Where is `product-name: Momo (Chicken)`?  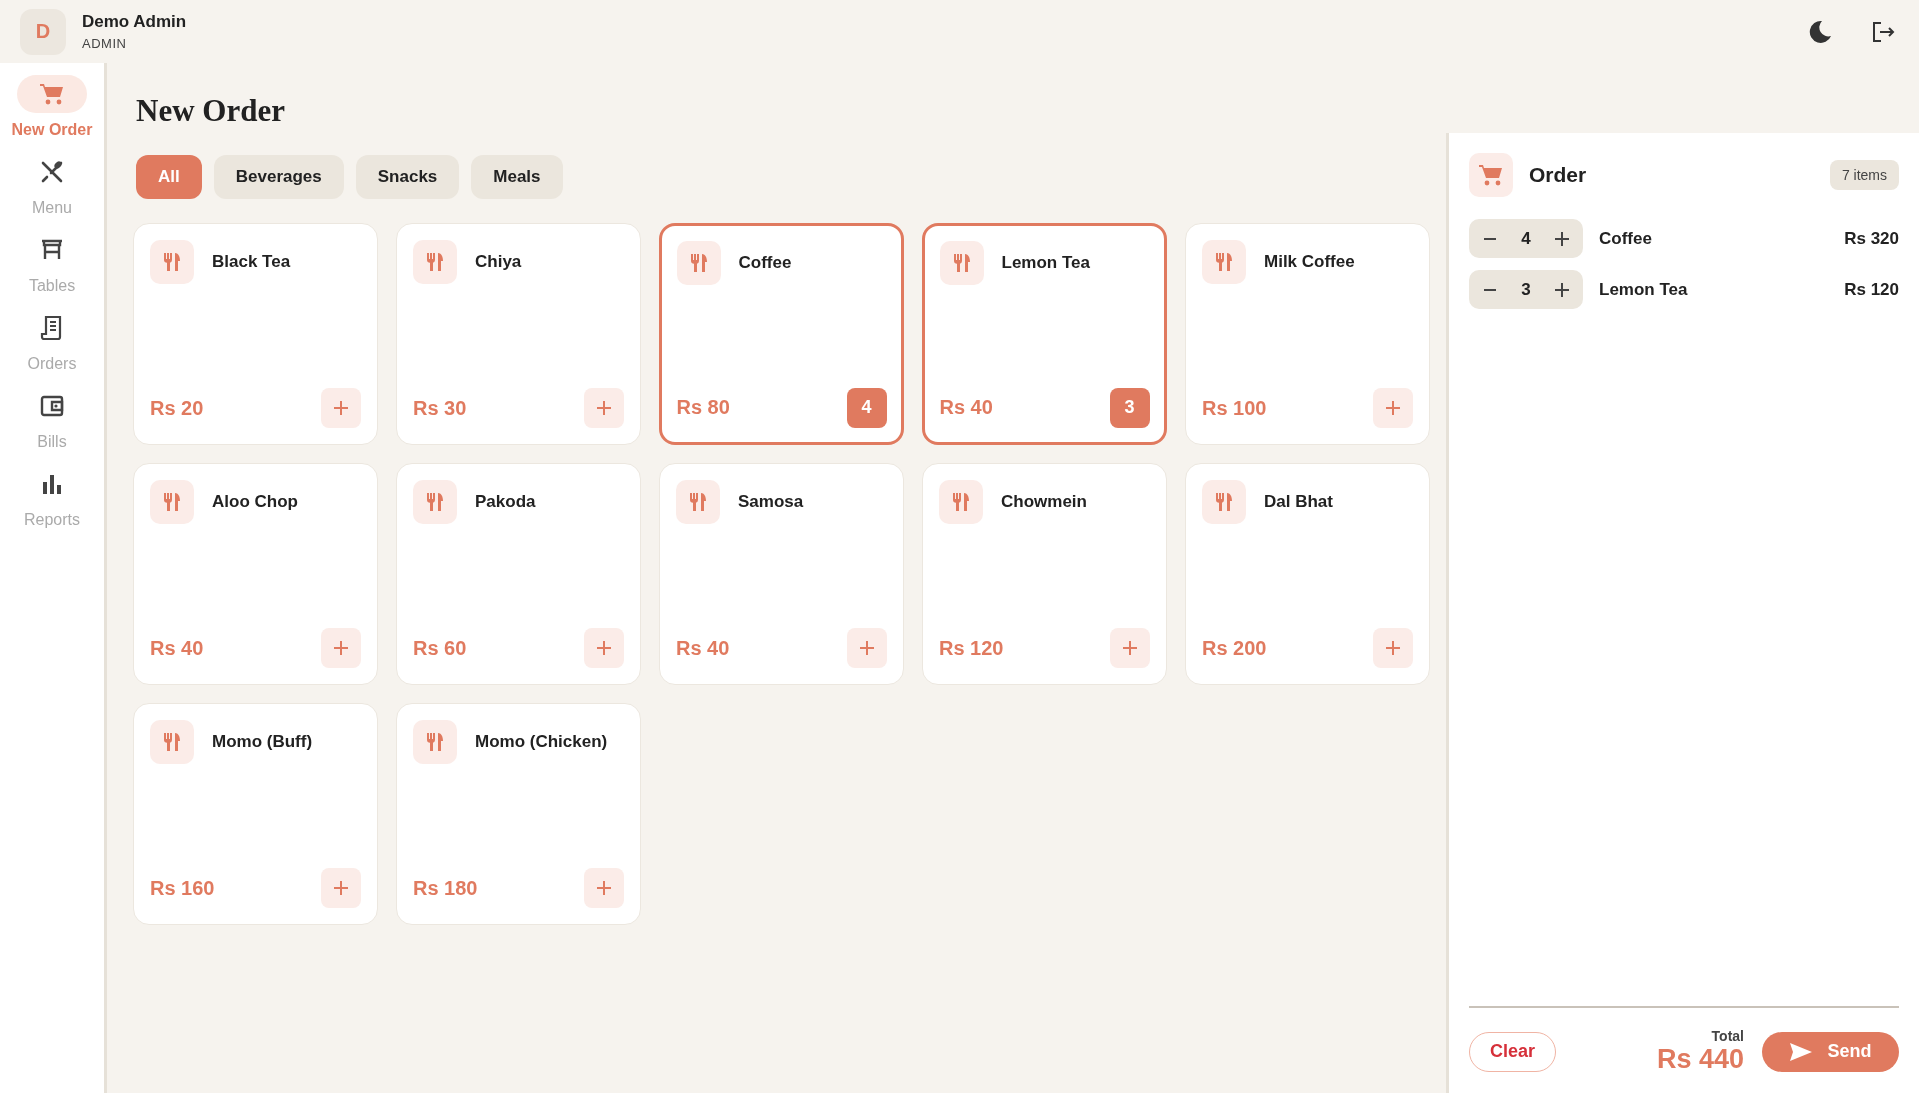 product-name: Momo (Chicken) is located at coordinates (541, 742).